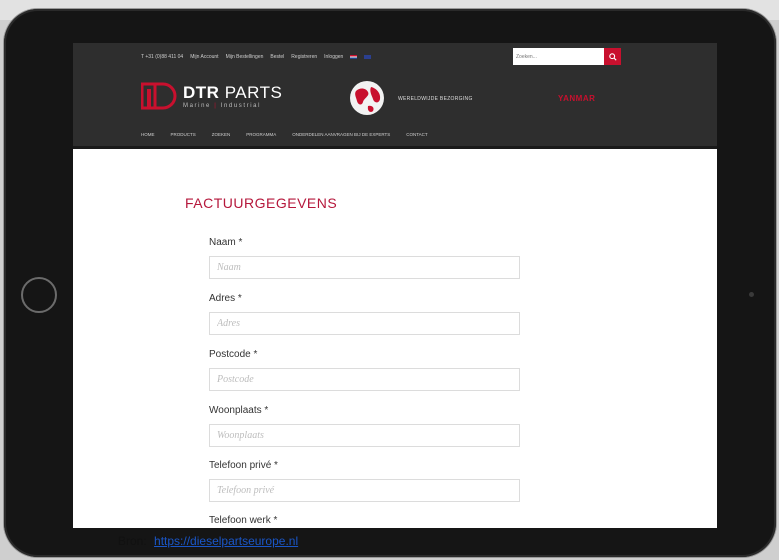 This screenshot has width=779, height=560. Describe the element at coordinates (226, 242) in the screenshot. I see `name-label: Naam *` at that location.